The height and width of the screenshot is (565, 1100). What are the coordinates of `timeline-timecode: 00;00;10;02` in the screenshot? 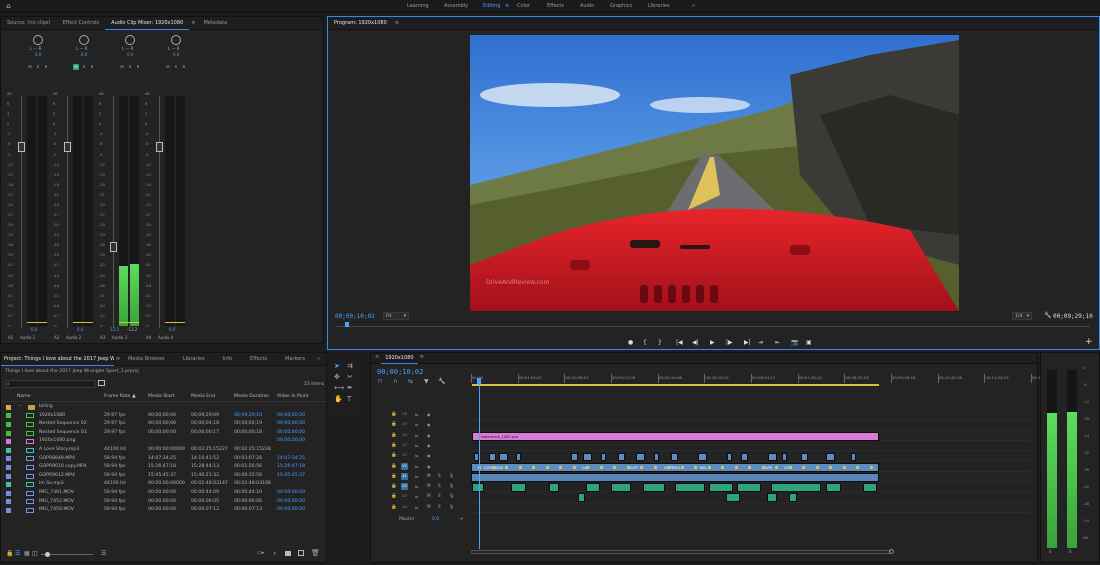 It's located at (400, 372).